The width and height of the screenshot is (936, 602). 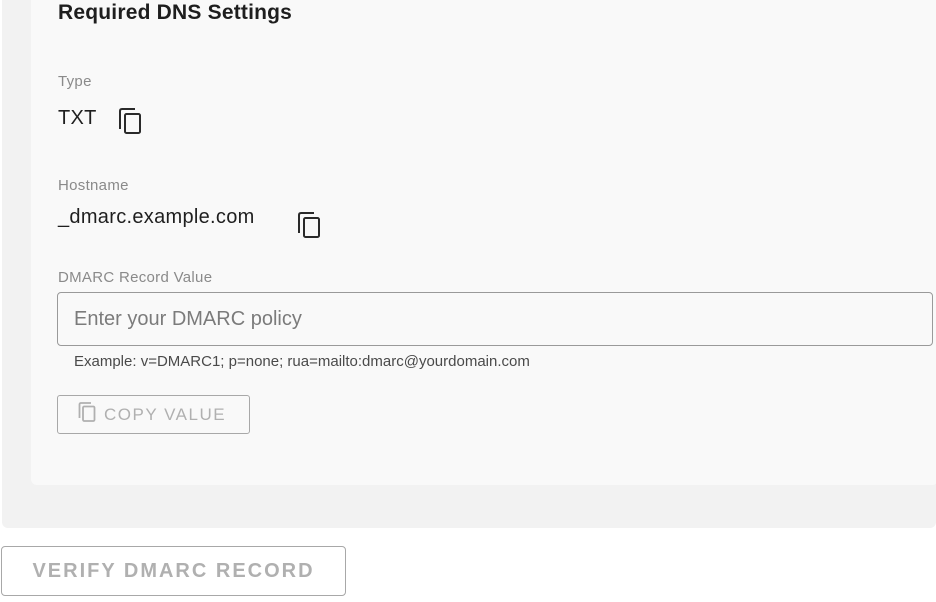 What do you see at coordinates (91, 414) in the screenshot?
I see `copy-icon` at bounding box center [91, 414].